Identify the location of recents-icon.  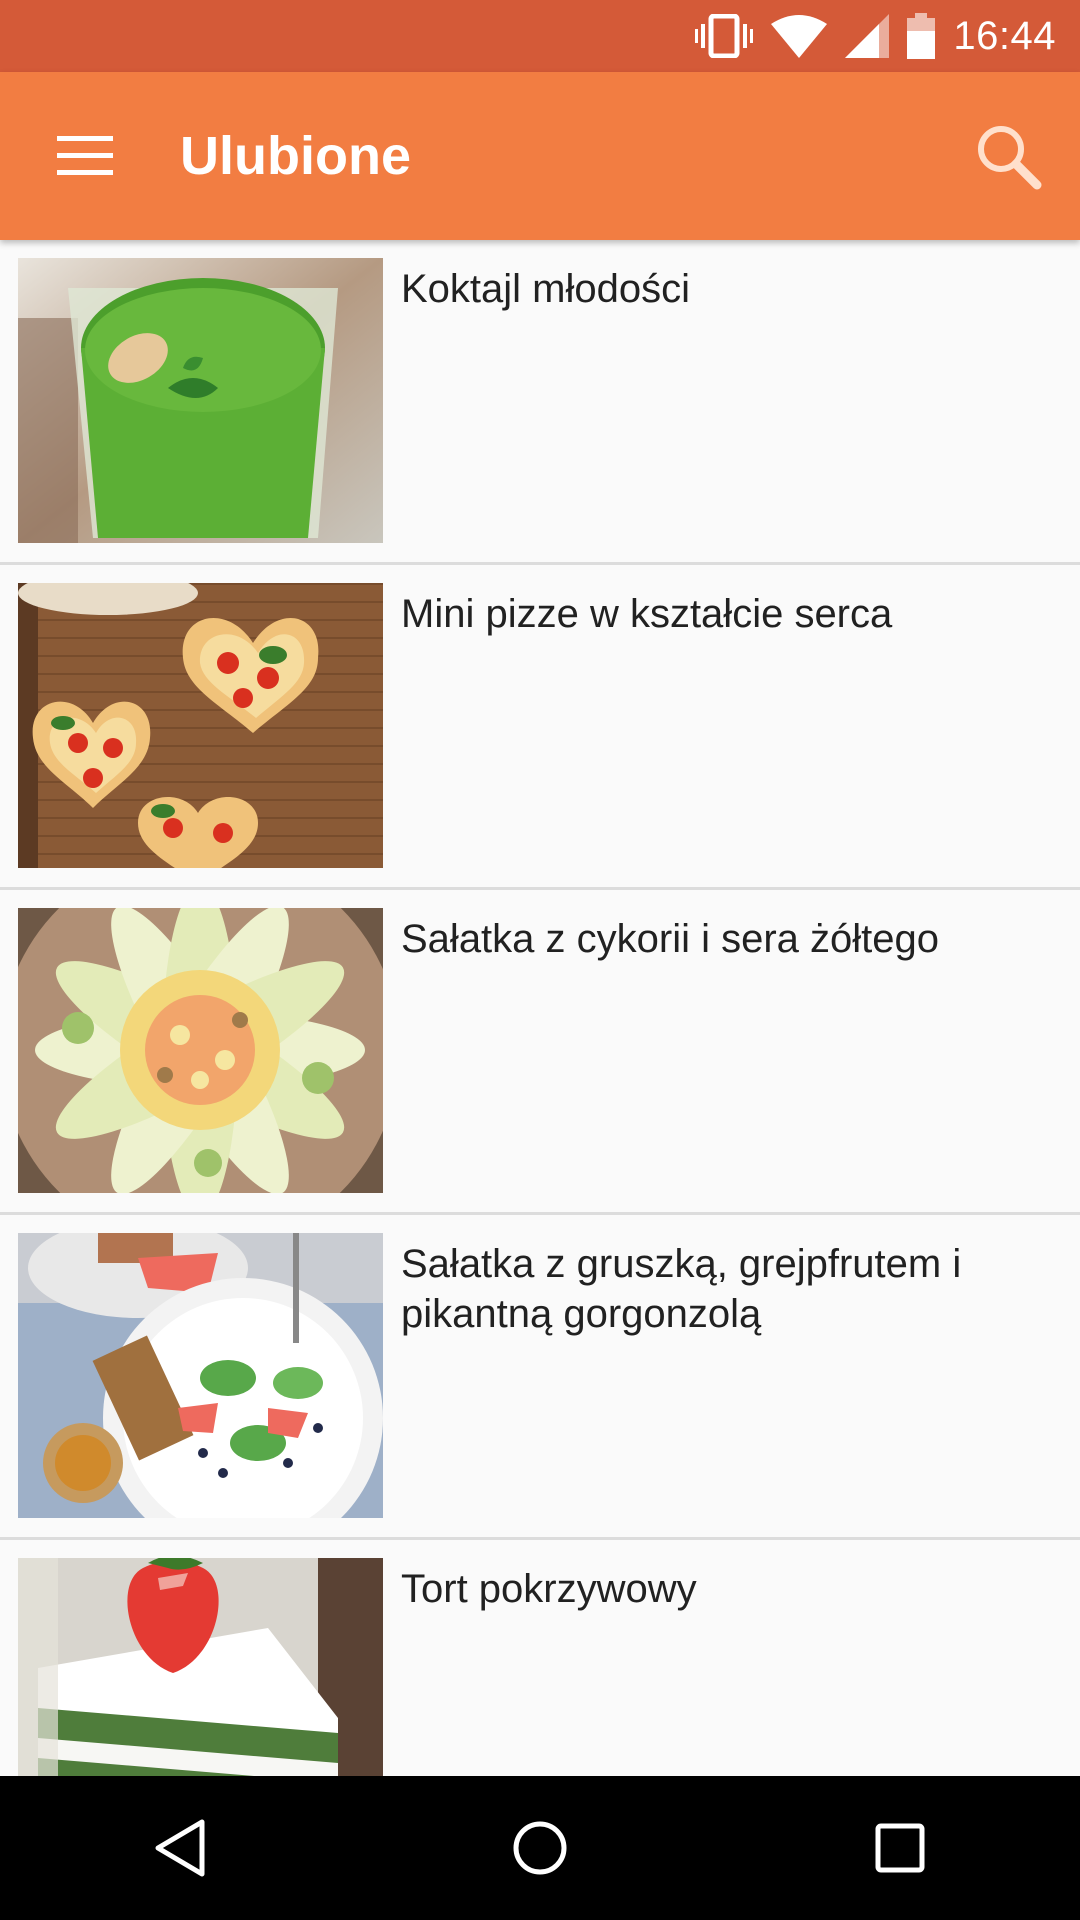
(900, 1848).